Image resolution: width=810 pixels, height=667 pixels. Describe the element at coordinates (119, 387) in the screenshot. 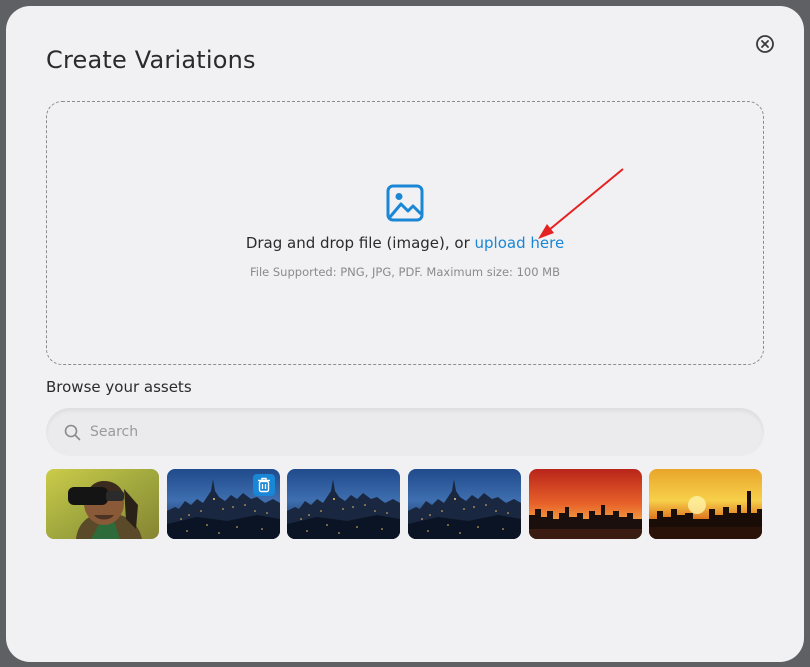

I see `browse-assets-heading: Browse your assets` at that location.